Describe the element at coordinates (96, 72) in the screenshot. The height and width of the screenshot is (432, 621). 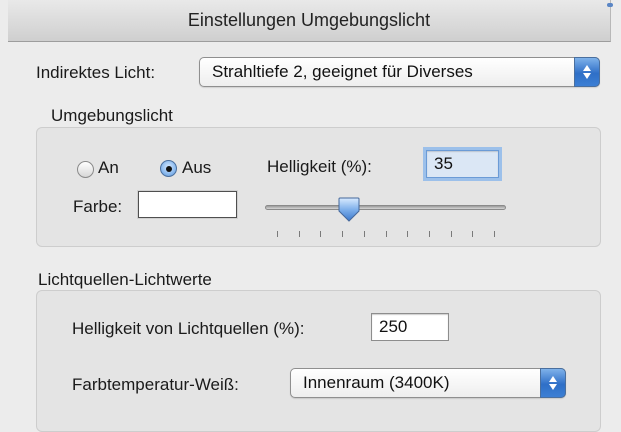
I see `indirect-light-label: Indirektes Licht:` at that location.